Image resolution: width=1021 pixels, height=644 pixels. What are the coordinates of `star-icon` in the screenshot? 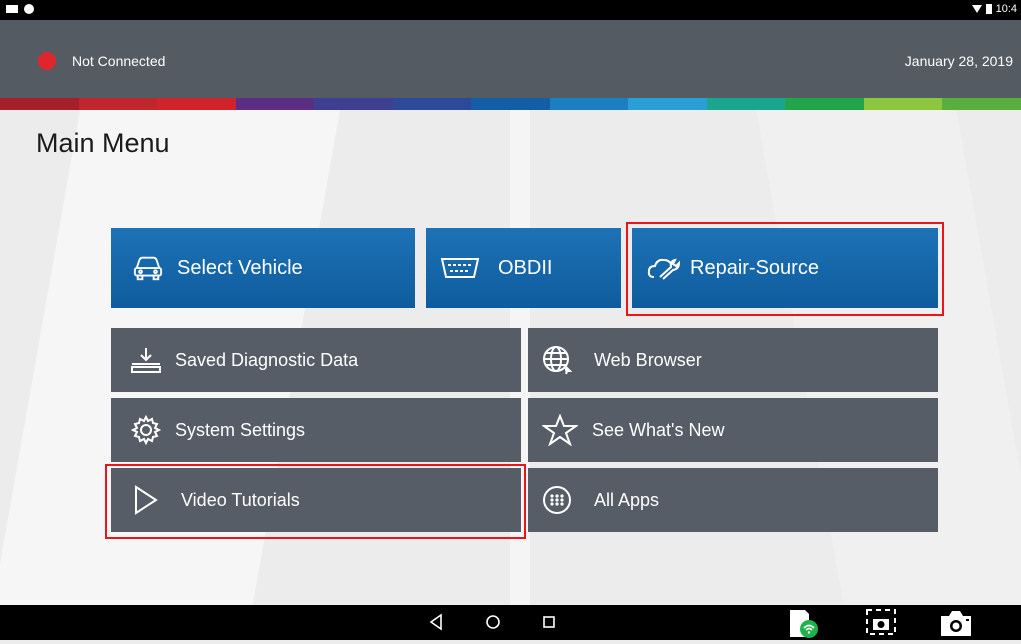 It's located at (560, 430).